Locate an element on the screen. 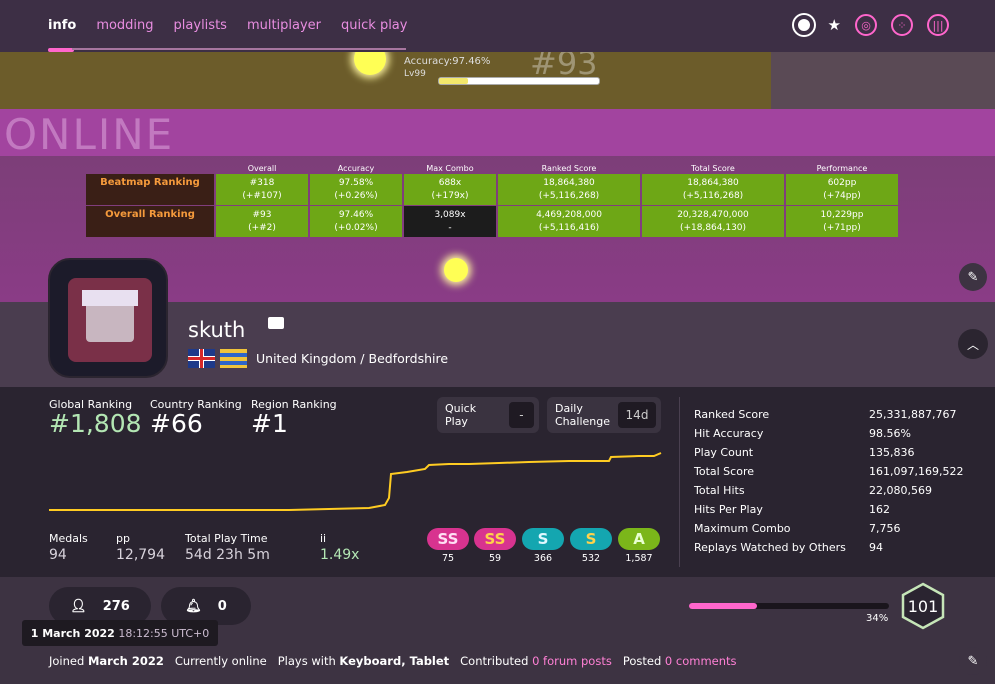 This screenshot has width=995, height=684. level-progress-text: 34% is located at coordinates (877, 618).